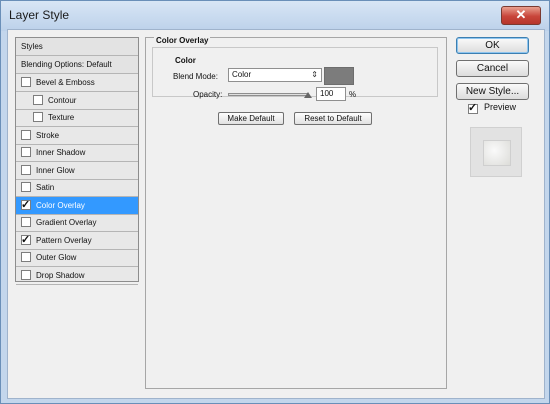 The width and height of the screenshot is (550, 404). Describe the element at coordinates (182, 40) in the screenshot. I see `section-title: Color Overlay` at that location.